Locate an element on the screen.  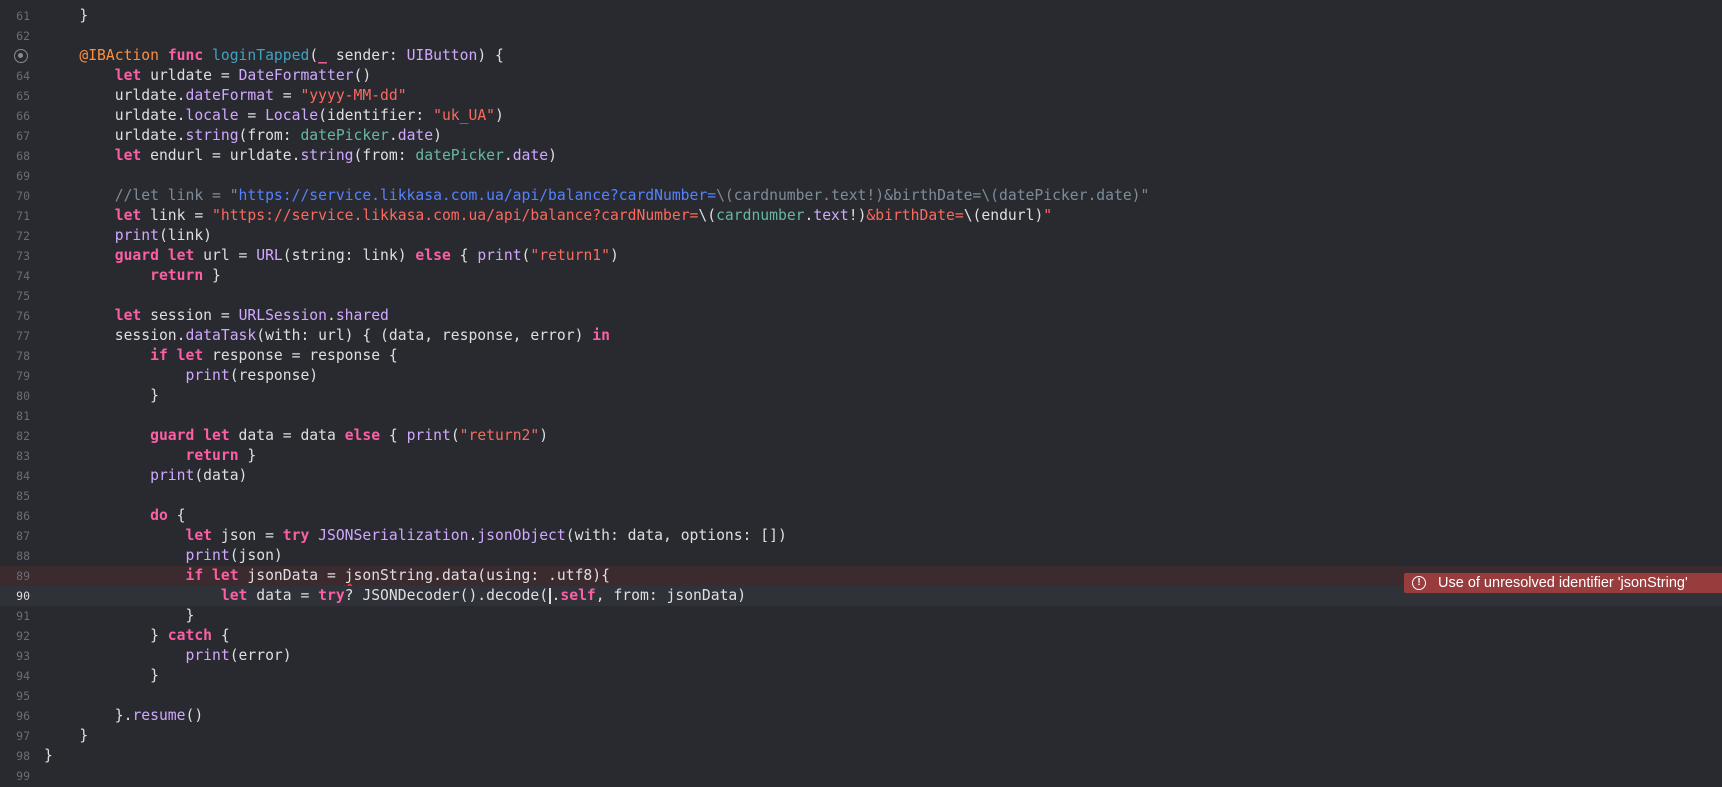
line-number: 94 is located at coordinates (15, 676).